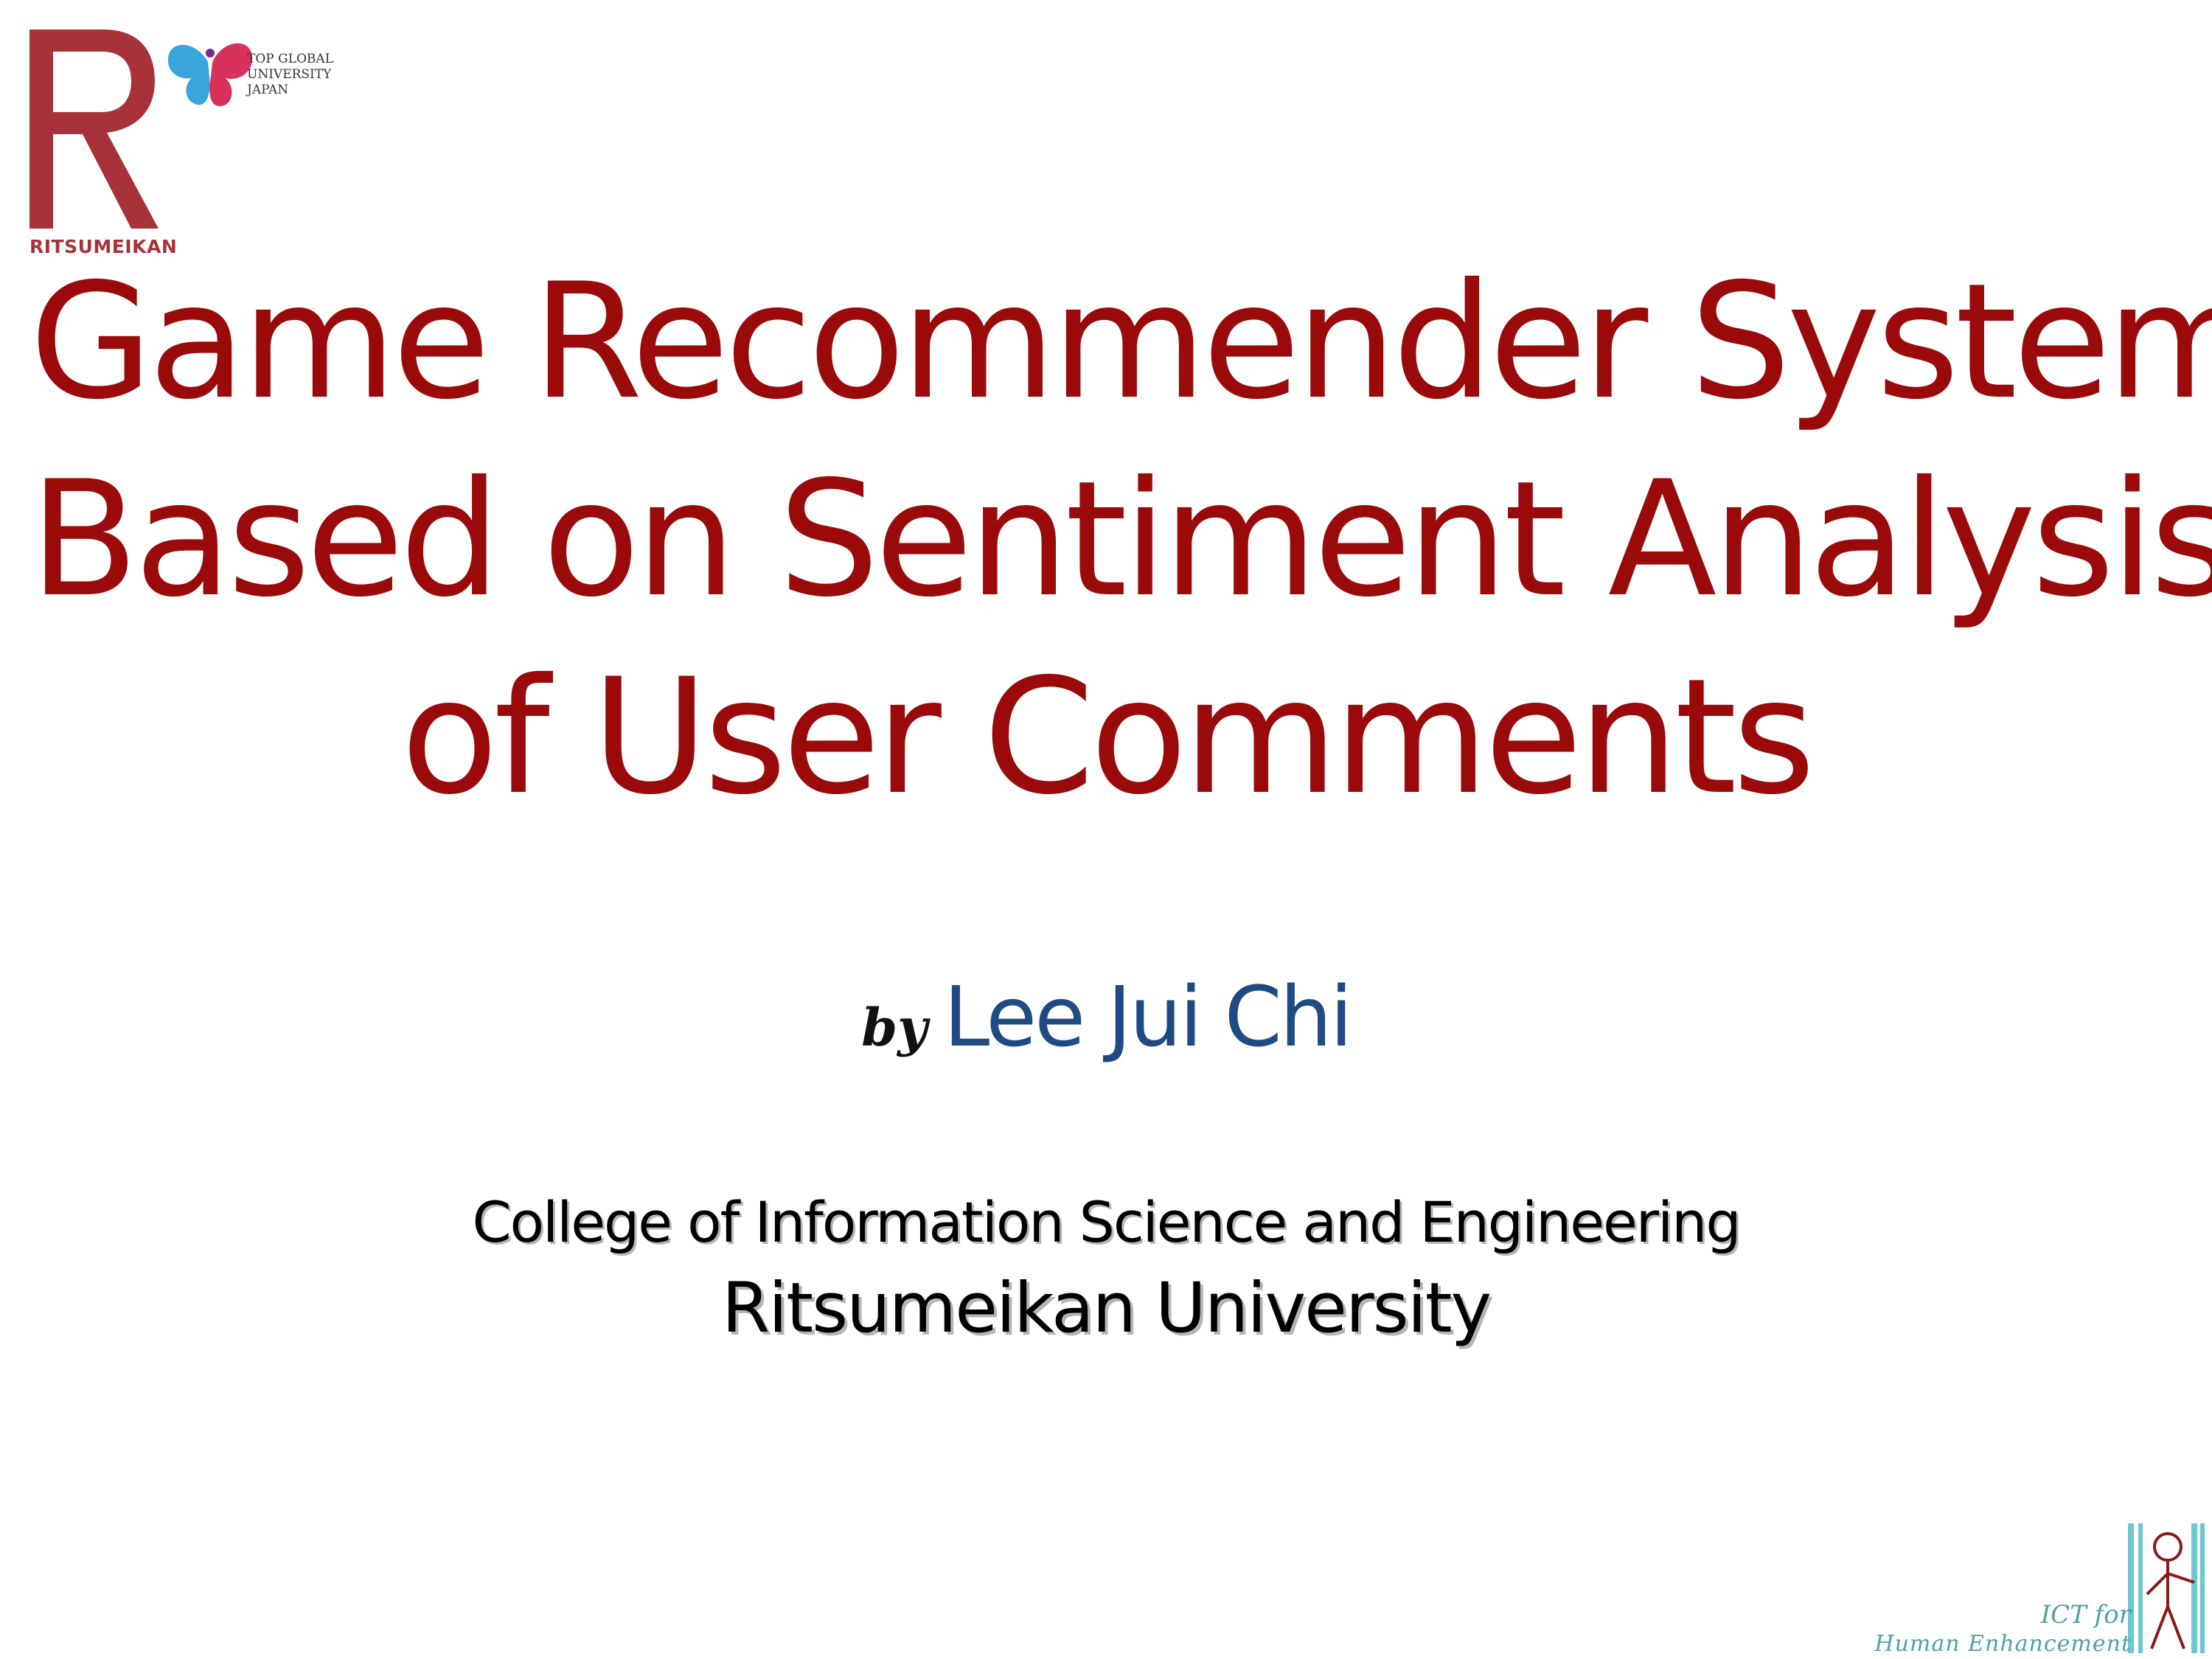  Describe the element at coordinates (199, 147) in the screenshot. I see `ritsumeikan-logo: RITSUMEIKAN TOP GLOBAL UNIVERSITY JAPAN` at that location.